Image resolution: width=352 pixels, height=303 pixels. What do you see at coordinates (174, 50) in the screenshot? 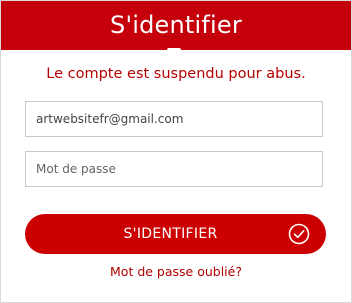
I see `header-notch` at bounding box center [174, 50].